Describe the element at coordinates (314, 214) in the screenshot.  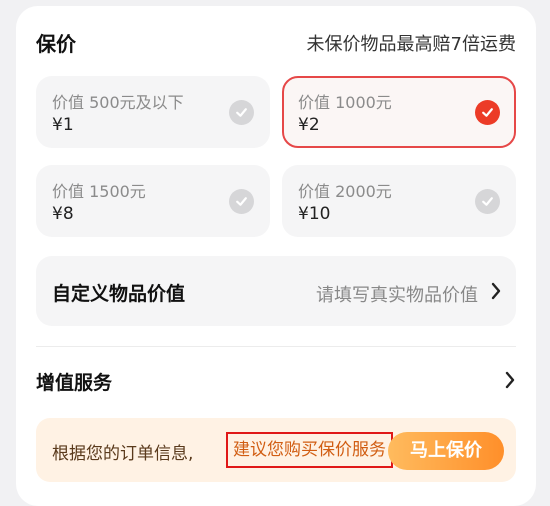
I see `option-price: ¥10` at that location.